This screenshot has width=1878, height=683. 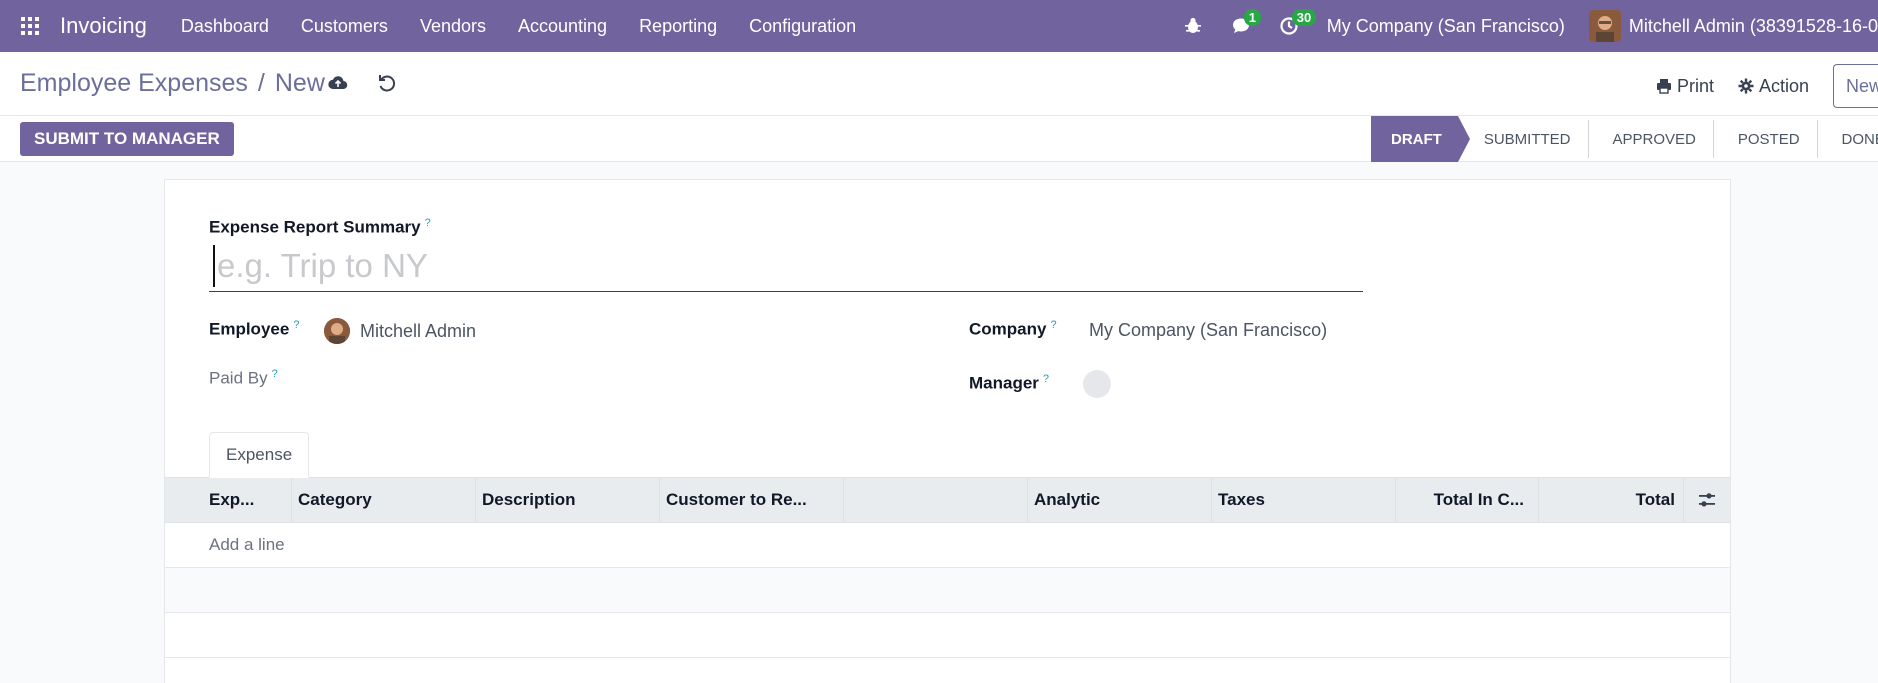 I want to click on new-button: New, so click(x=1855, y=86).